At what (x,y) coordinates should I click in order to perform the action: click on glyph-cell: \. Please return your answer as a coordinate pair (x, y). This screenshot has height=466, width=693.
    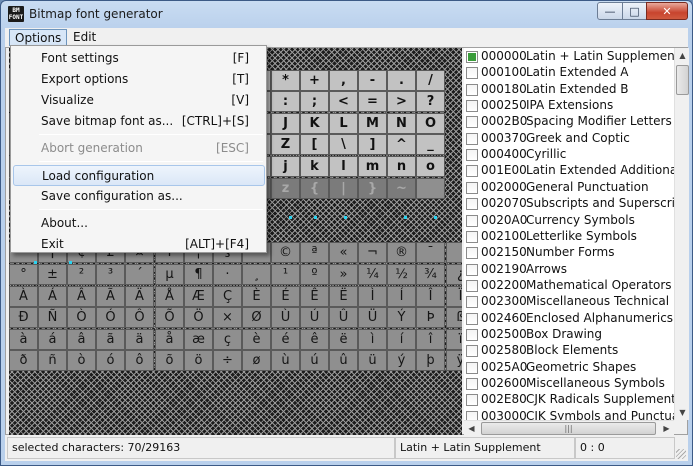
    Looking at the image, I should click on (343, 144).